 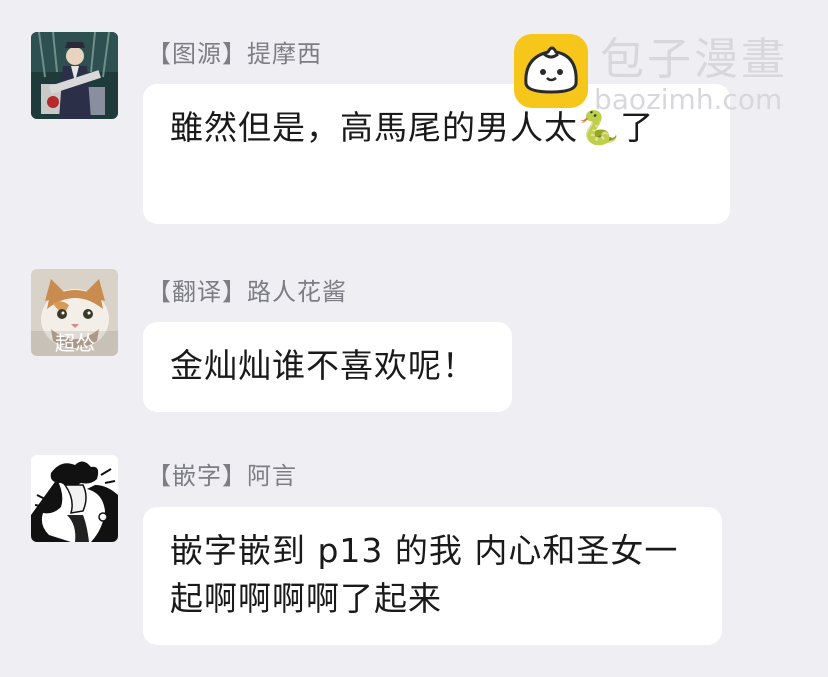 I want to click on message-bubble: 金灿灿谁不喜欢呢！, so click(x=327, y=367).